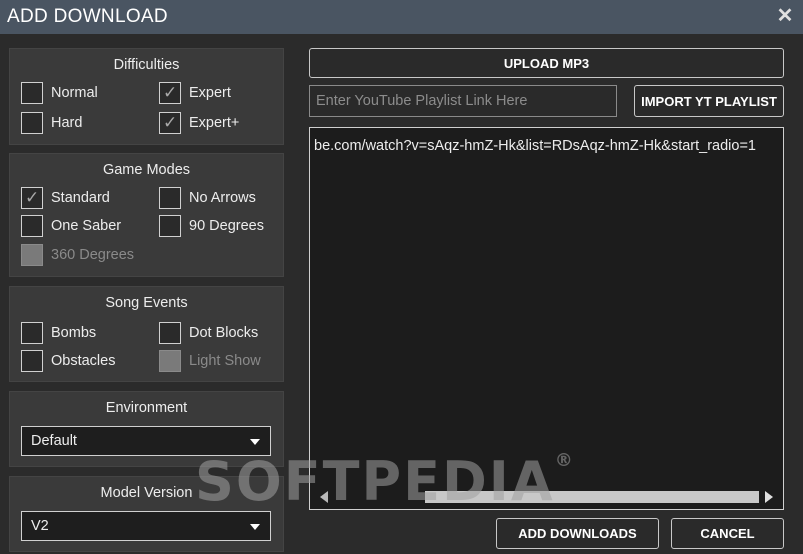 This screenshot has width=803, height=554. I want to click on checkbox-label: Bombs, so click(74, 333).